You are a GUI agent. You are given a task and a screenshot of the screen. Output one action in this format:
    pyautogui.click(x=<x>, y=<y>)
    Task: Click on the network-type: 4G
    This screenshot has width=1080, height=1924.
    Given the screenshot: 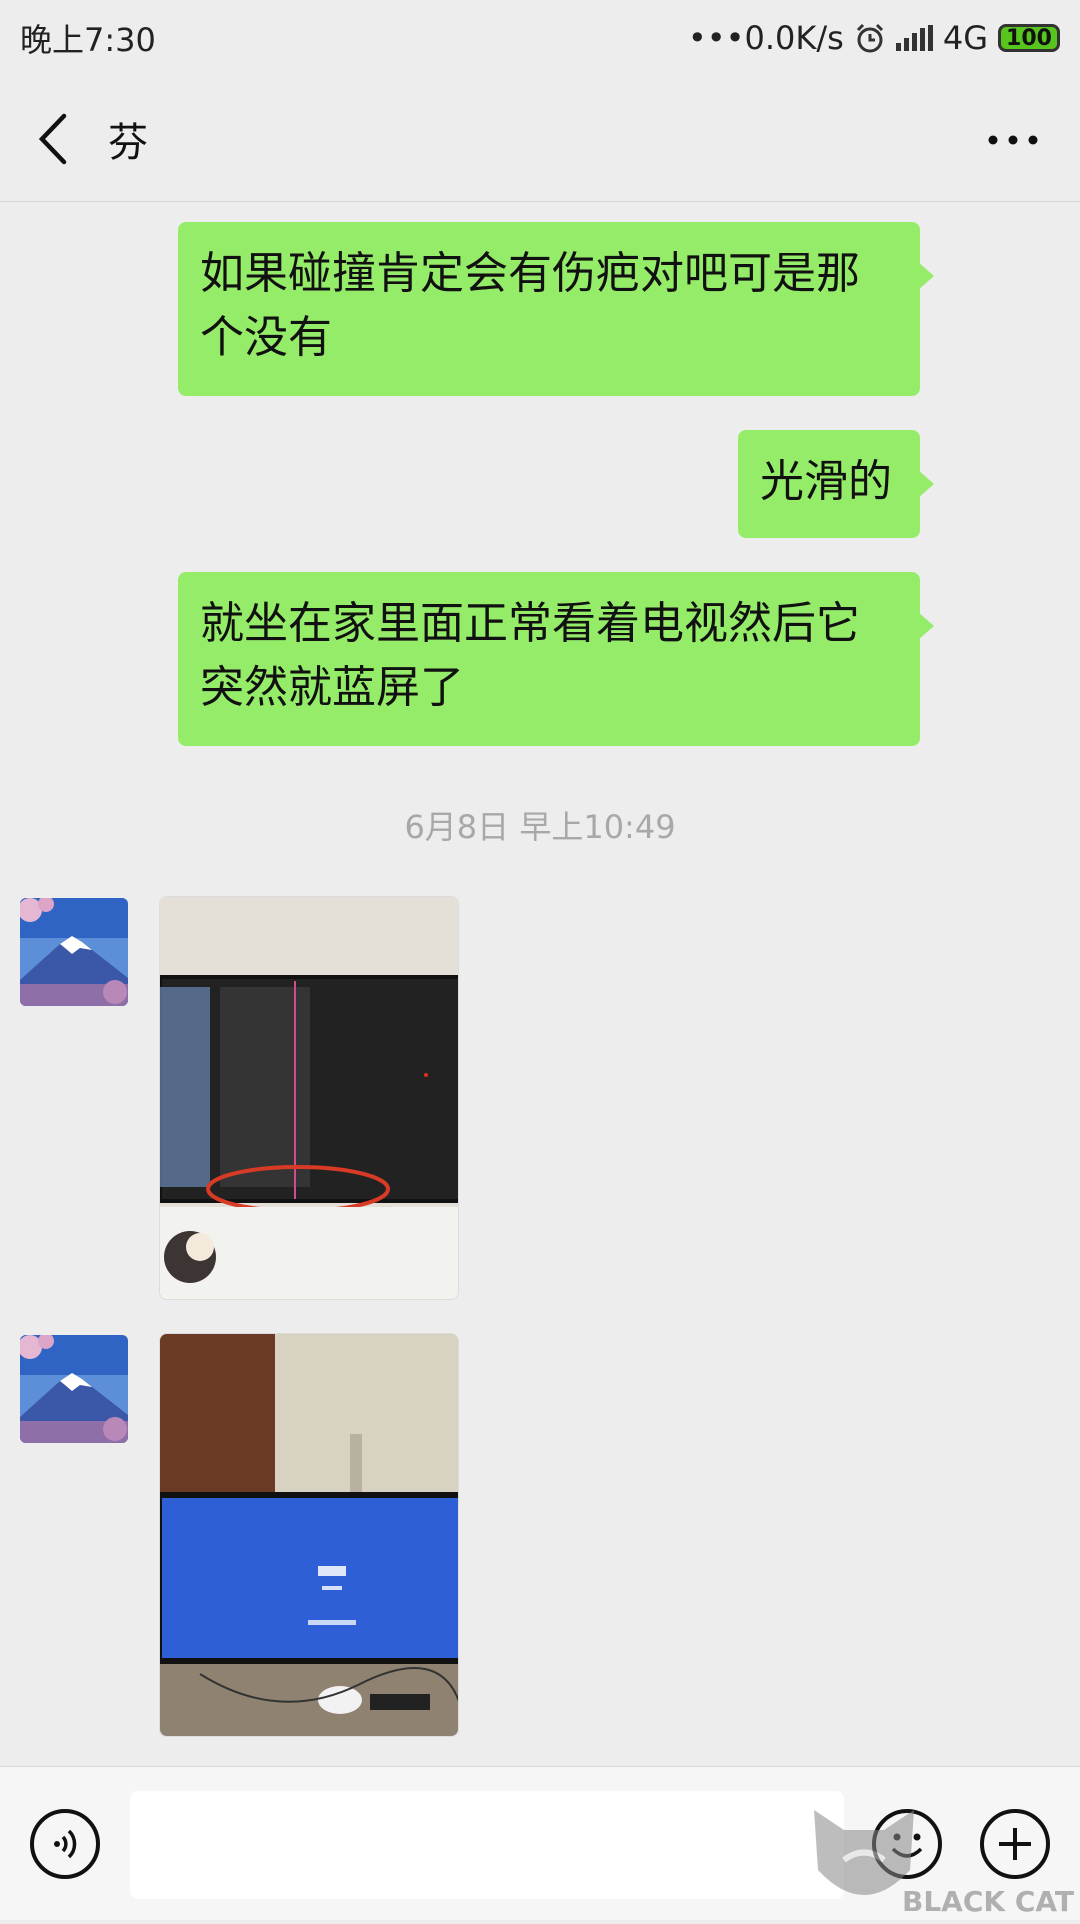 What is the action you would take?
    pyautogui.click(x=965, y=38)
    